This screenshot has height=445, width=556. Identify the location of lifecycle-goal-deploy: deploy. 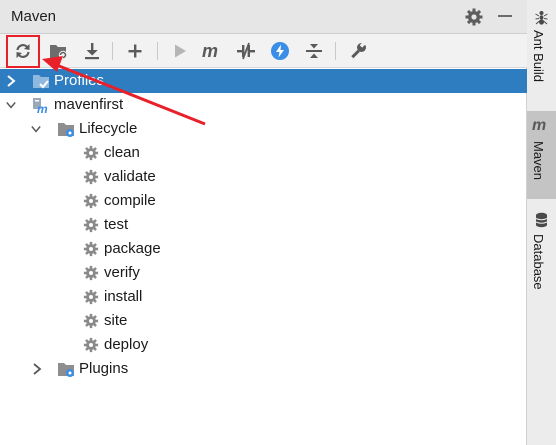
(263, 345).